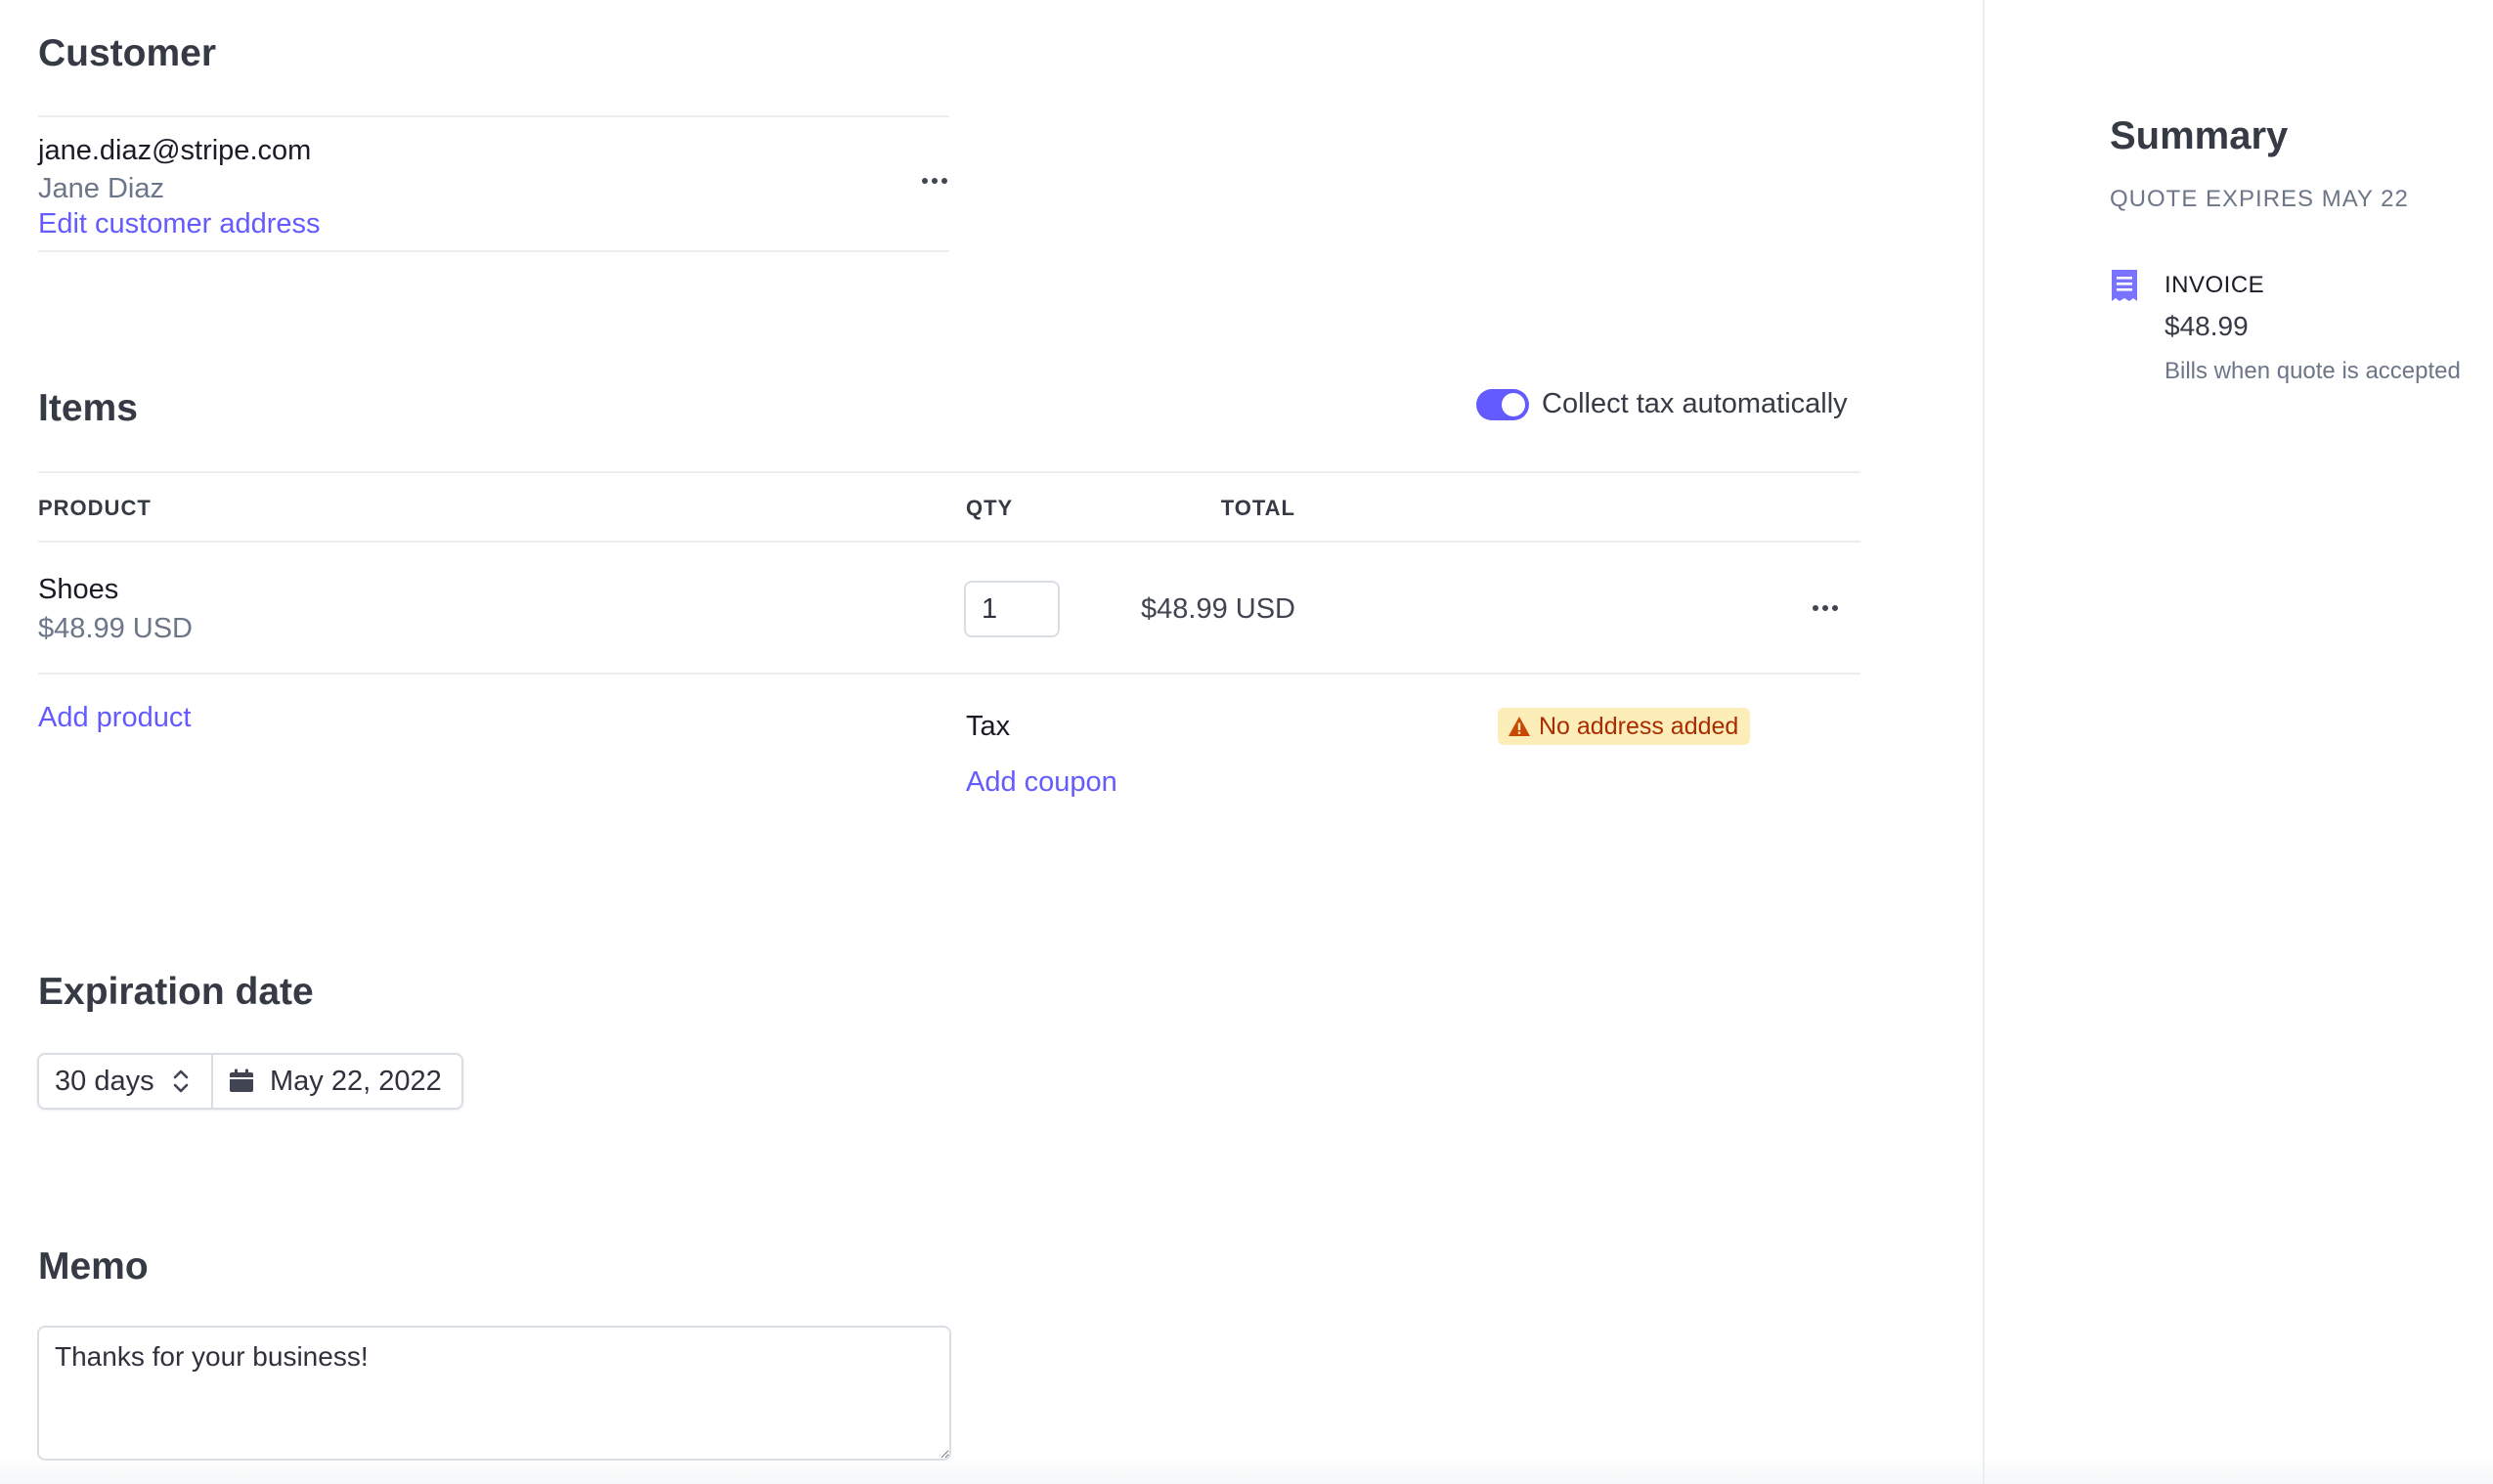 This screenshot has height=1484, width=2493. I want to click on product-price: $48.99 USD, so click(115, 628).